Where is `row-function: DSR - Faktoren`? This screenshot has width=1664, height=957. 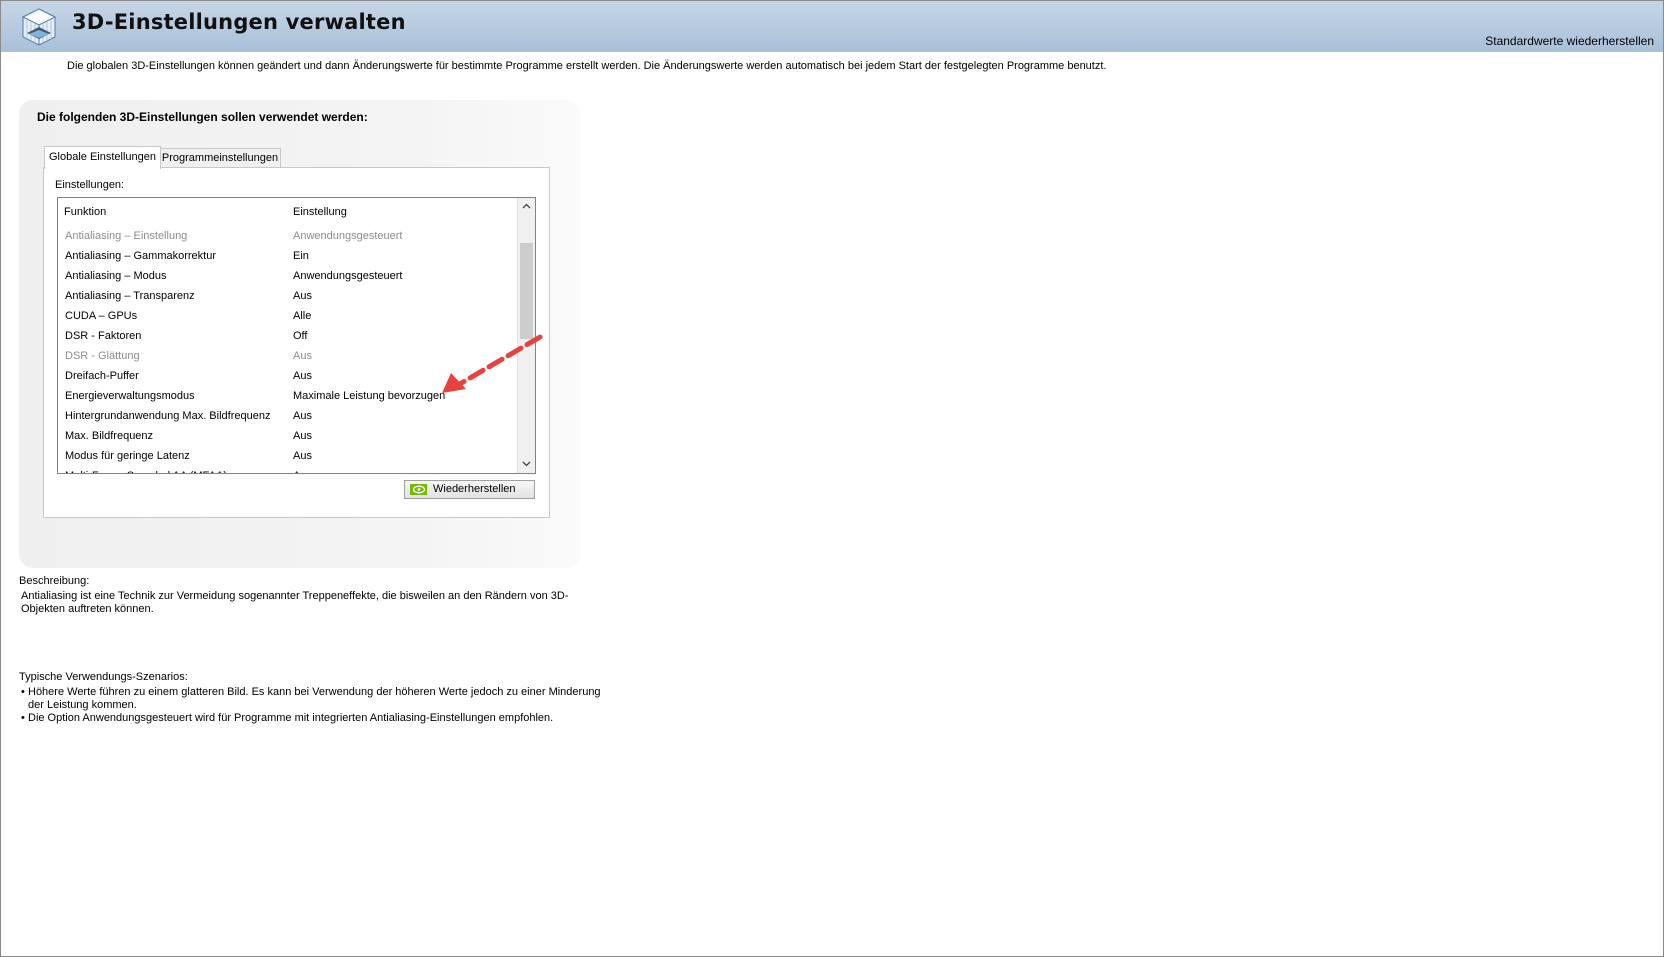 row-function: DSR - Faktoren is located at coordinates (103, 336).